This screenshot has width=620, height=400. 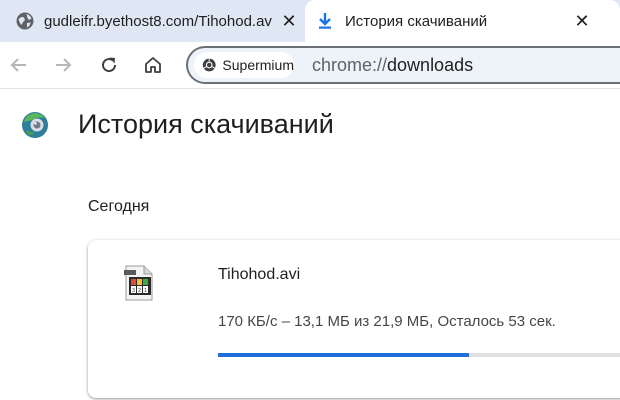 I want to click on toolbar: Supermium chrome://downloads, so click(x=310, y=65).